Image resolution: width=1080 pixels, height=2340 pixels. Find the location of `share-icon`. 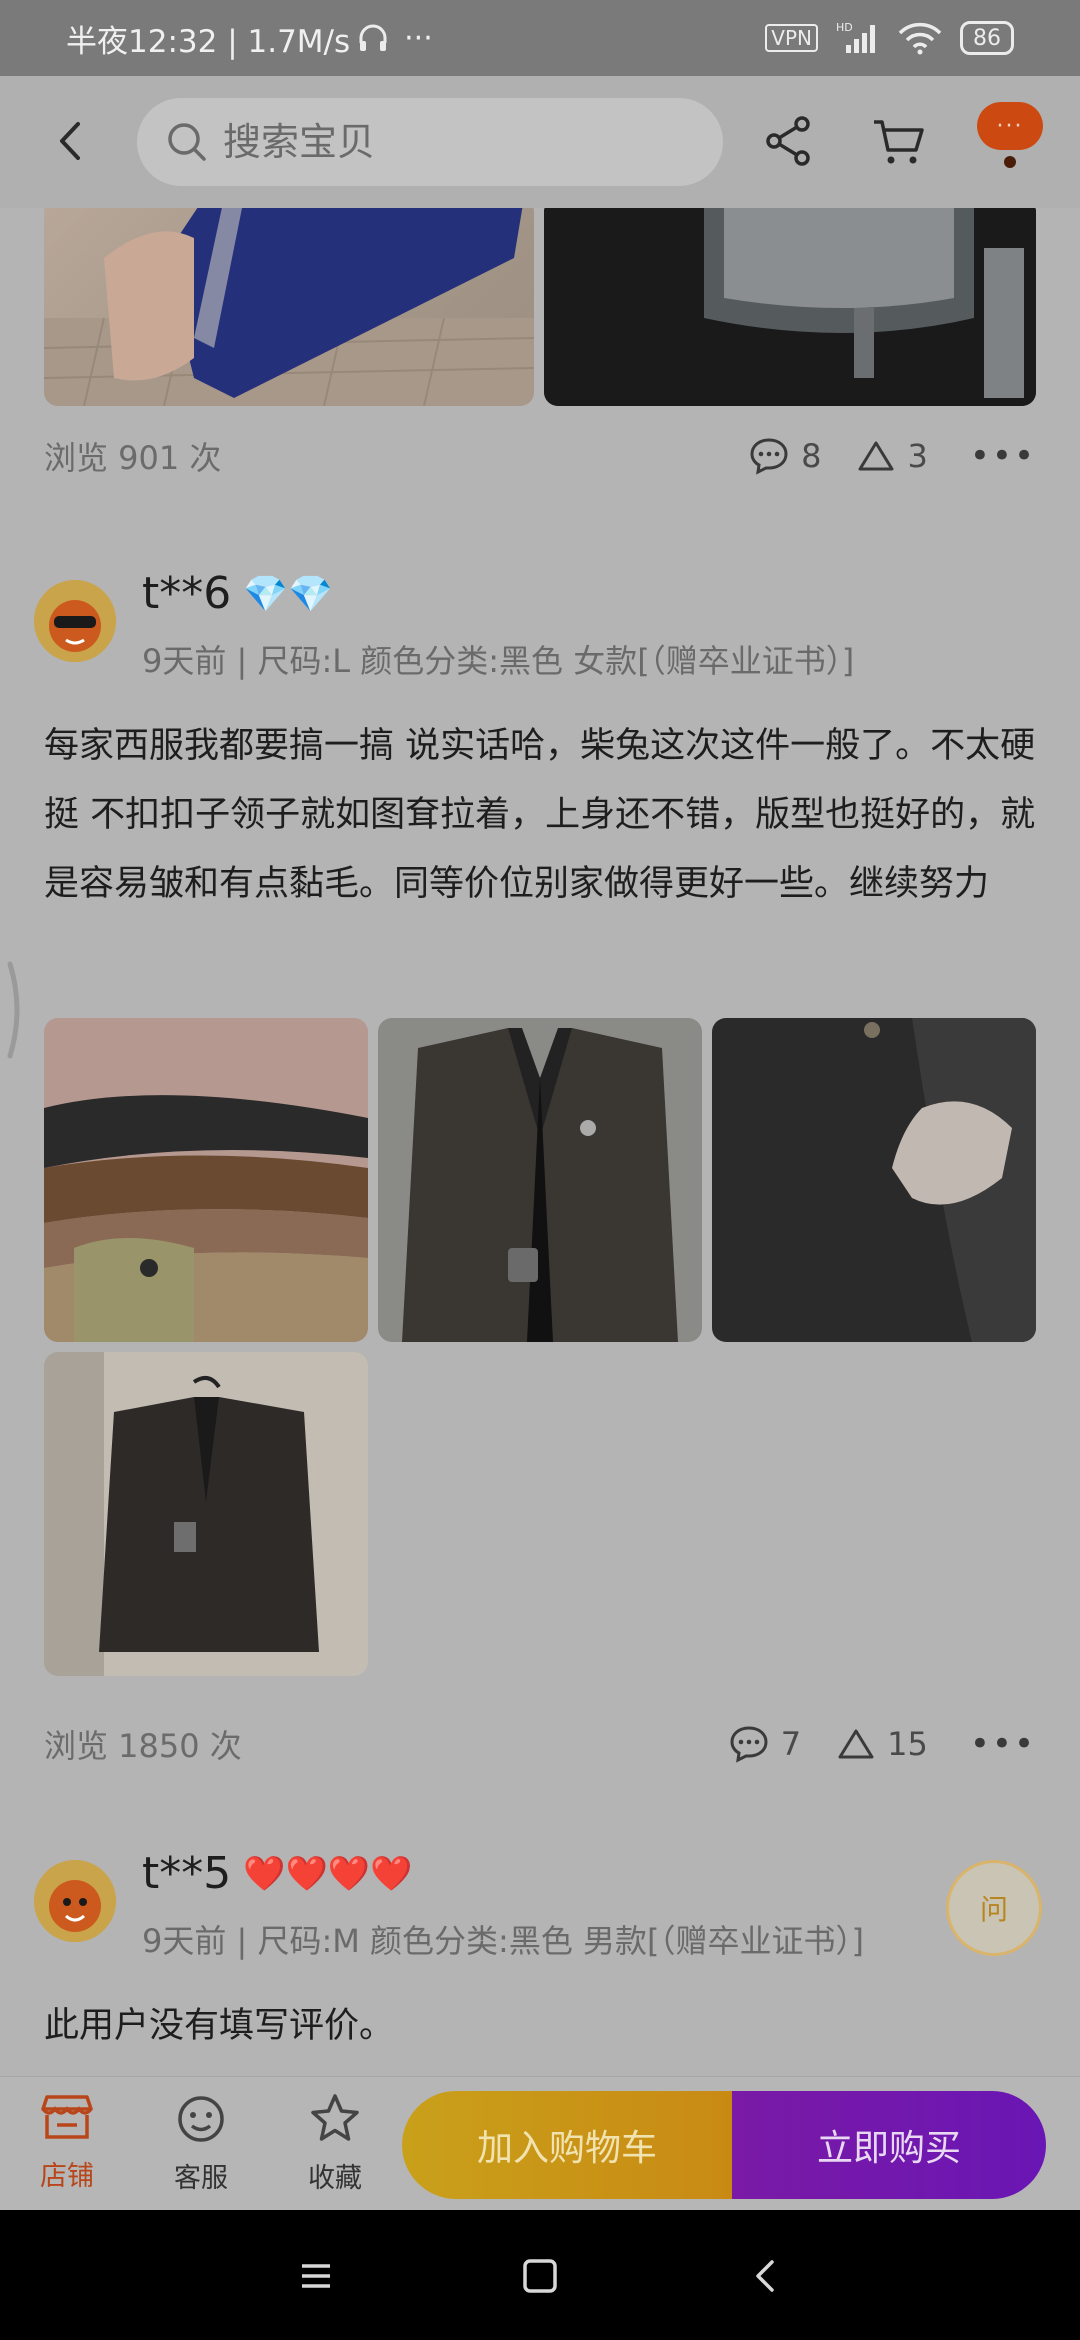

share-icon is located at coordinates (789, 141).